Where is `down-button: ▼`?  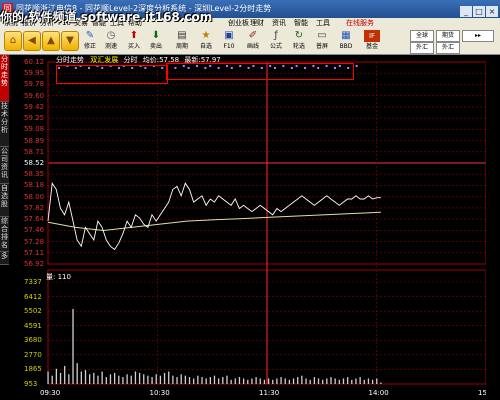 down-button: ▼ is located at coordinates (70, 41).